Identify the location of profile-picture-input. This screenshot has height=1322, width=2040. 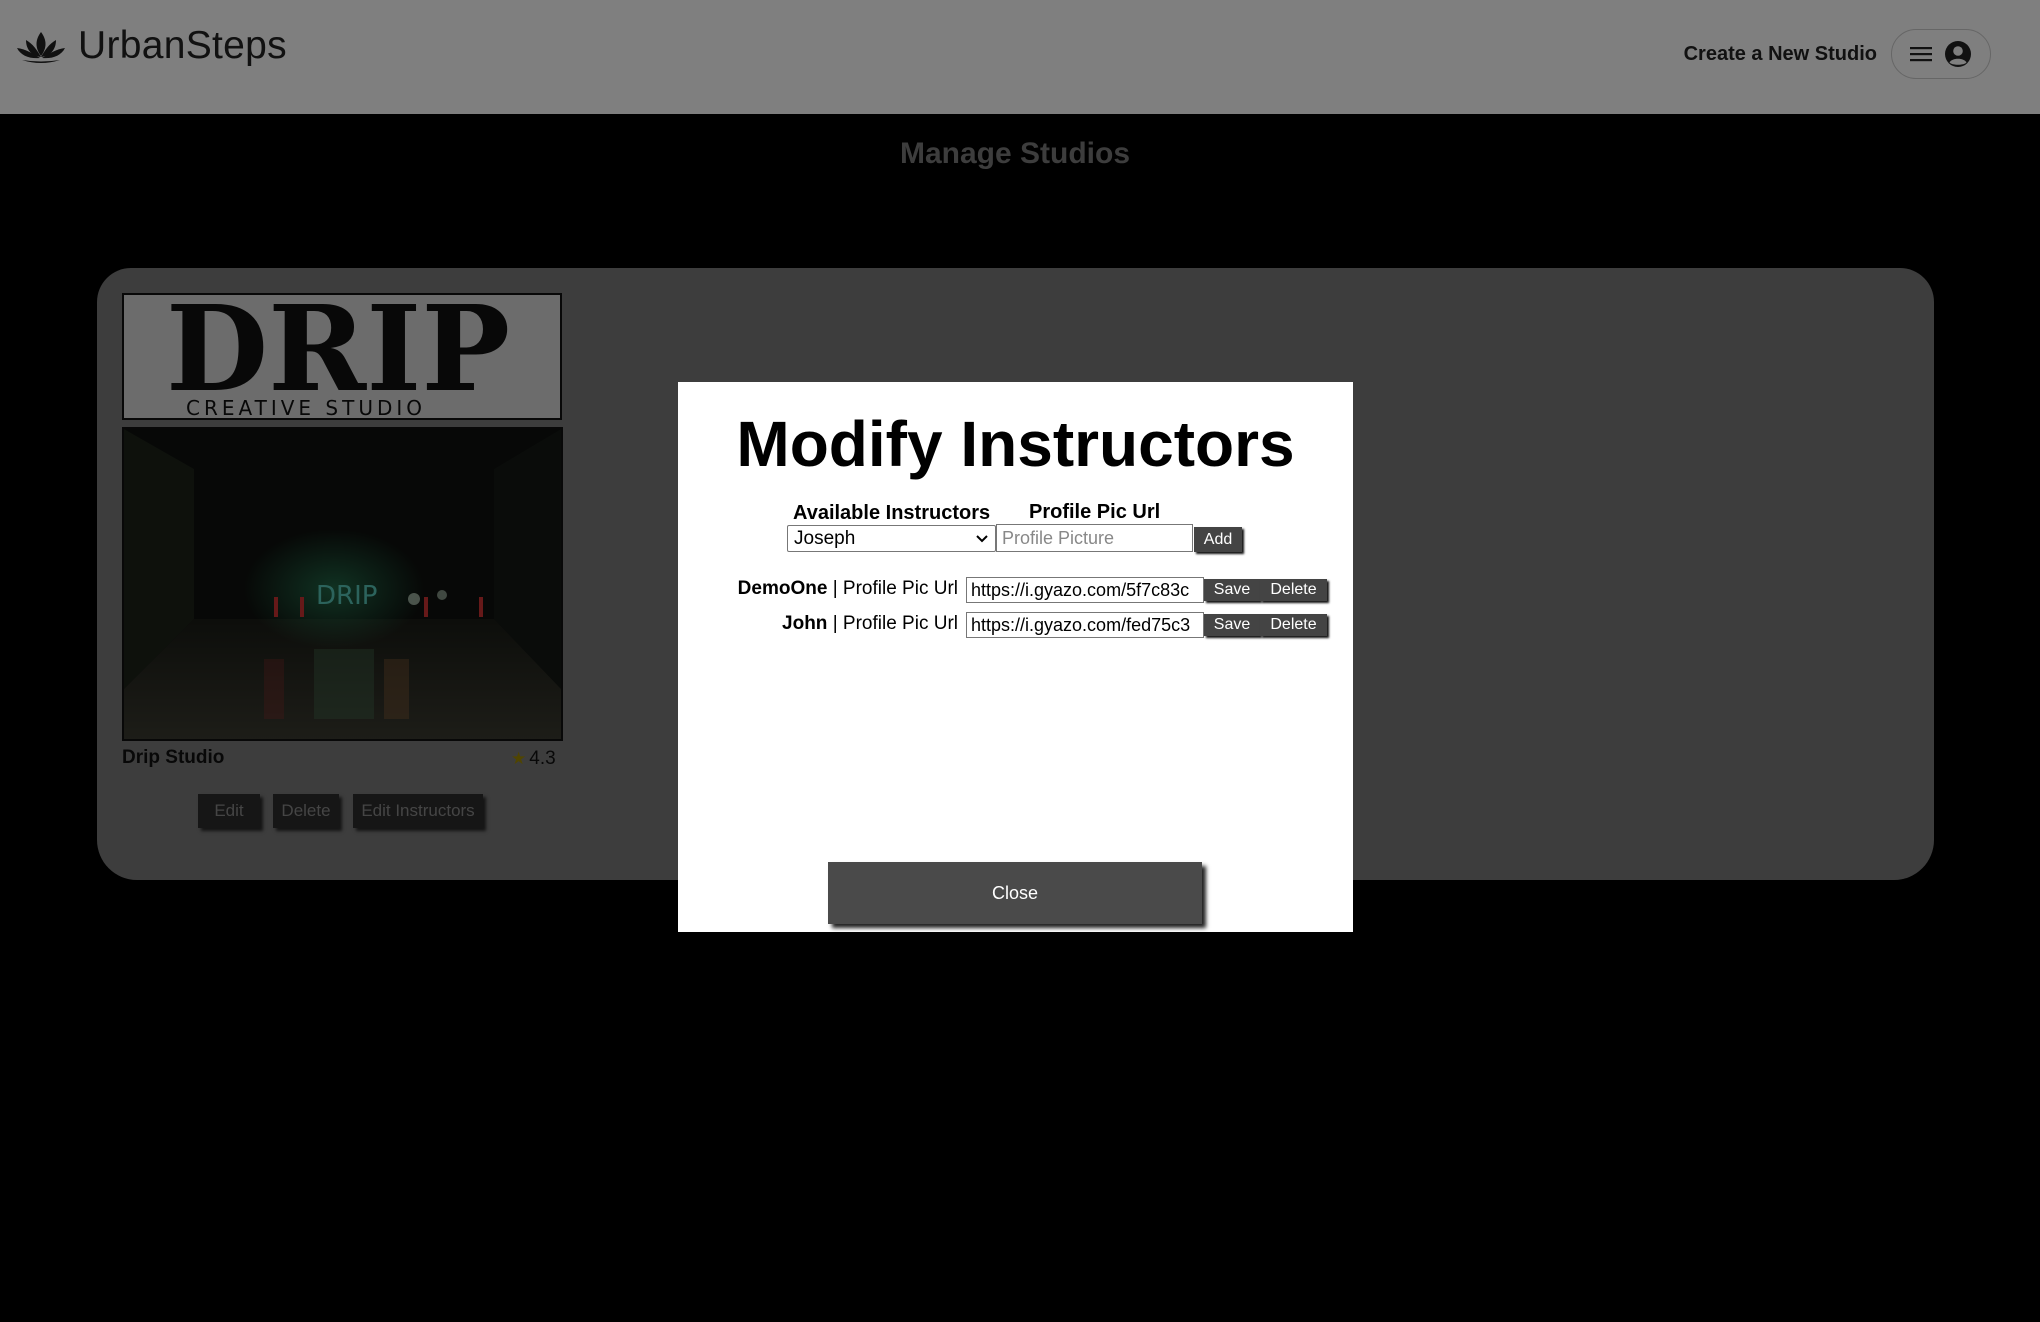
(1094, 538).